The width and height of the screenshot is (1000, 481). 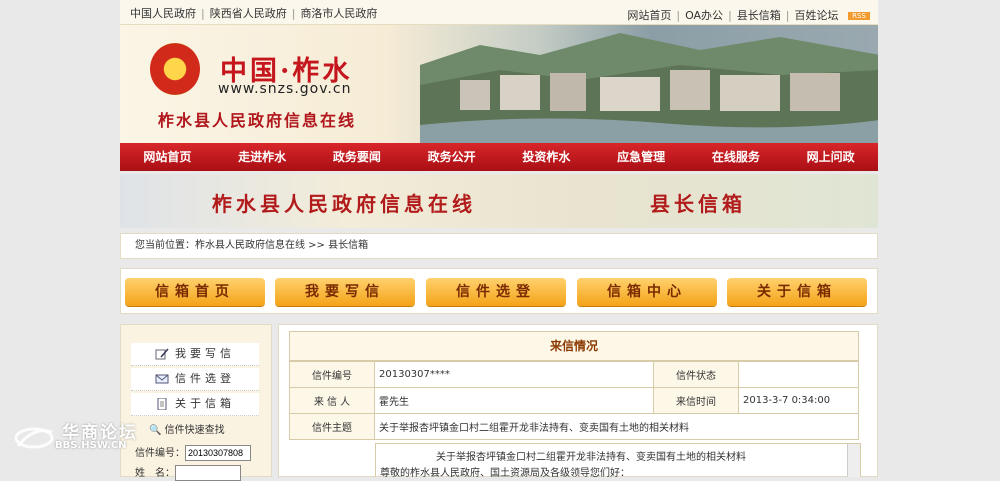 What do you see at coordinates (797, 292) in the screenshot?
I see `about-mailbox-button: 关于信箱` at bounding box center [797, 292].